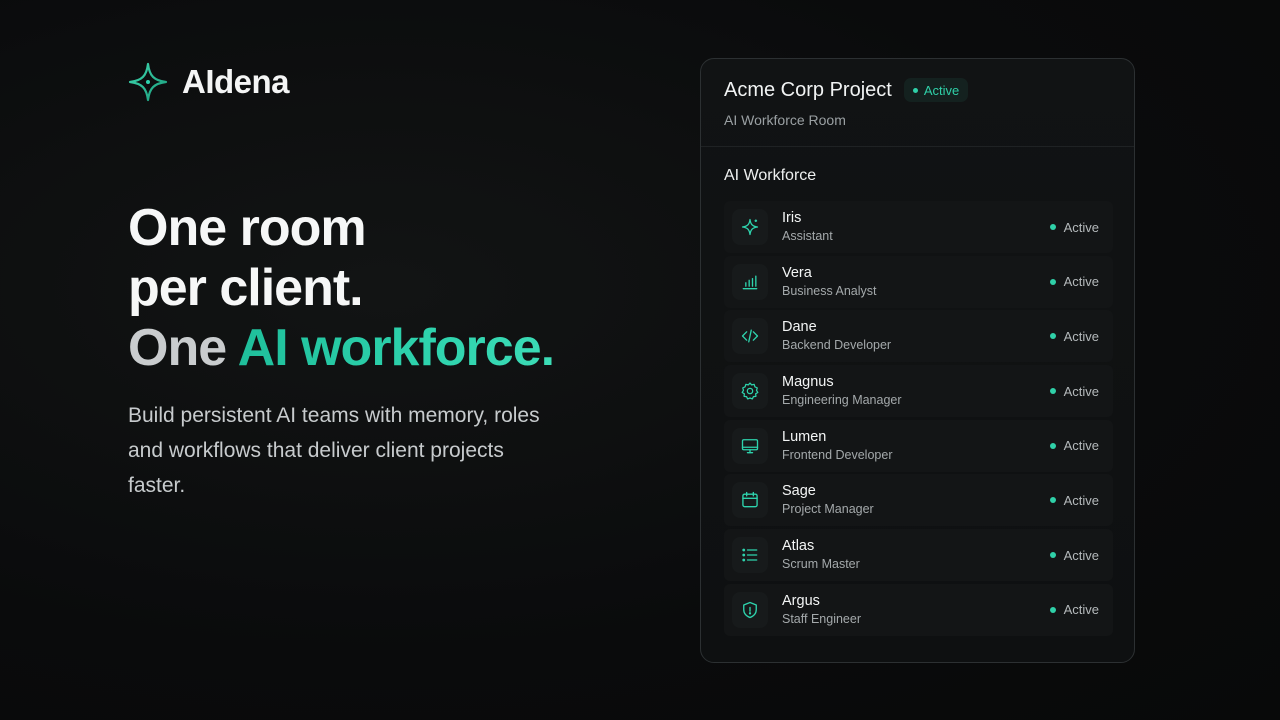 This screenshot has height=720, width=1280. What do you see at coordinates (396, 348) in the screenshot?
I see `hero-headline-accent: AI workforce.` at bounding box center [396, 348].